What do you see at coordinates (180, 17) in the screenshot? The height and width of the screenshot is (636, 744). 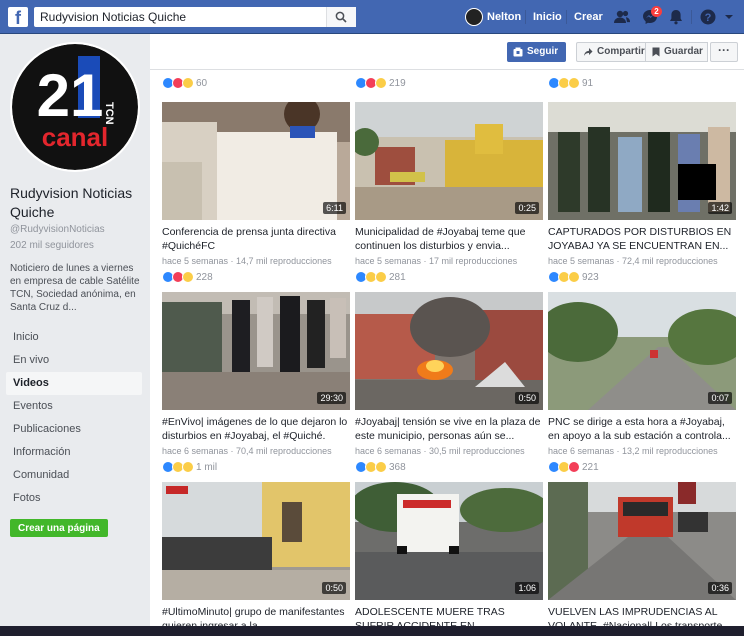 I see `search-input` at bounding box center [180, 17].